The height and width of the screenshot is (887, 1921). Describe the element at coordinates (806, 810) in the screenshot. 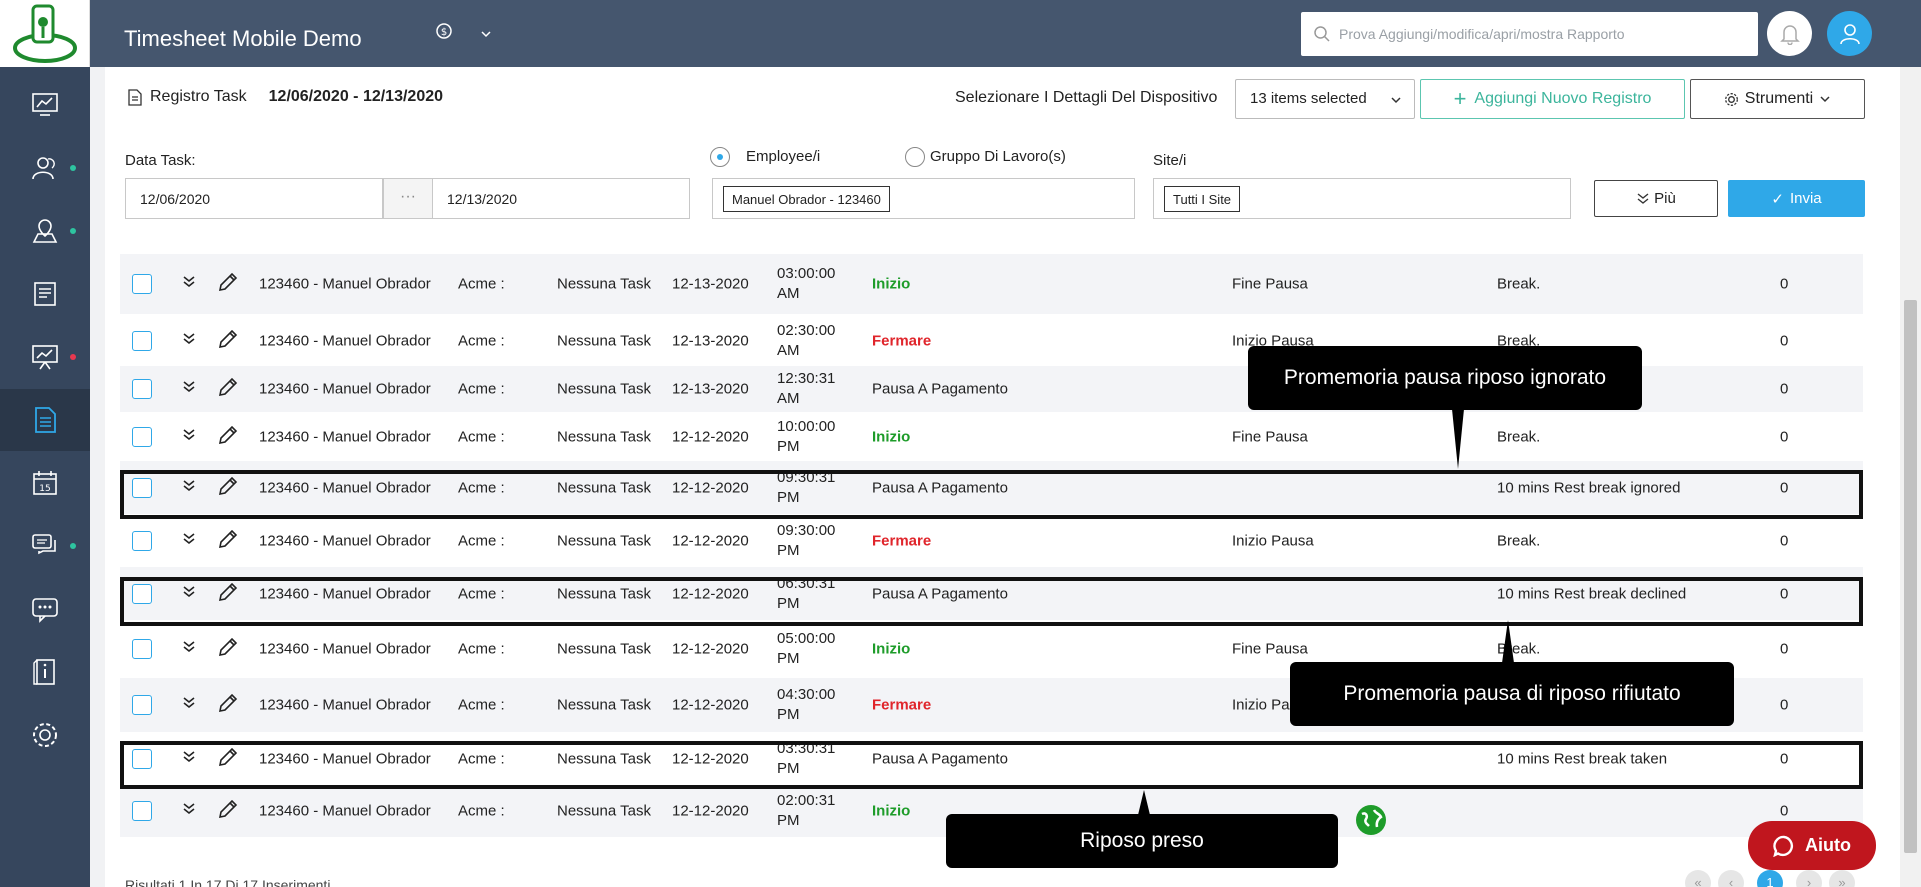

I see `time-cell: 02:00:31 PM` at that location.